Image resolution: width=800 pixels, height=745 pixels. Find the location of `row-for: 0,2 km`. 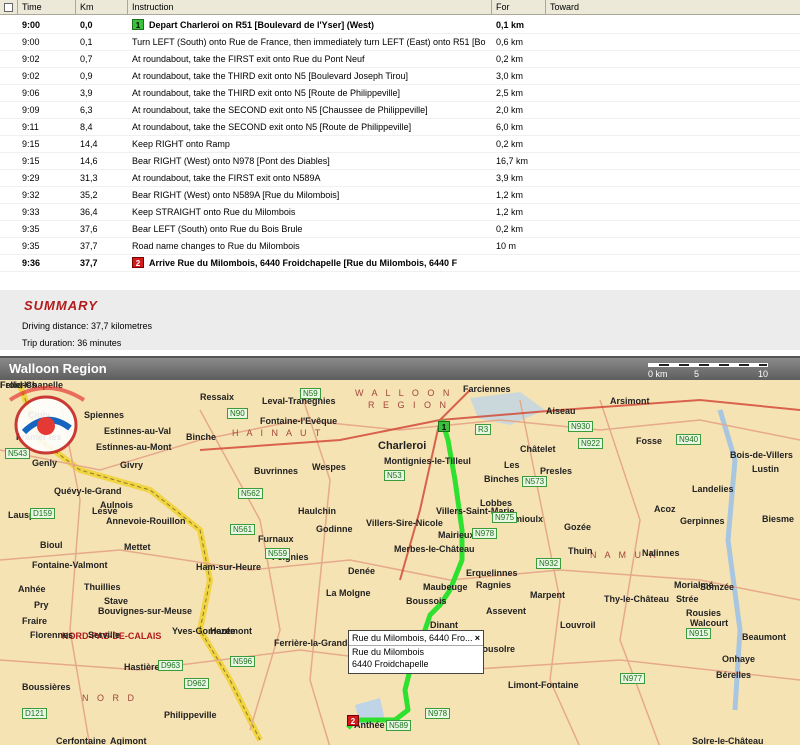

row-for: 0,2 km is located at coordinates (510, 144).